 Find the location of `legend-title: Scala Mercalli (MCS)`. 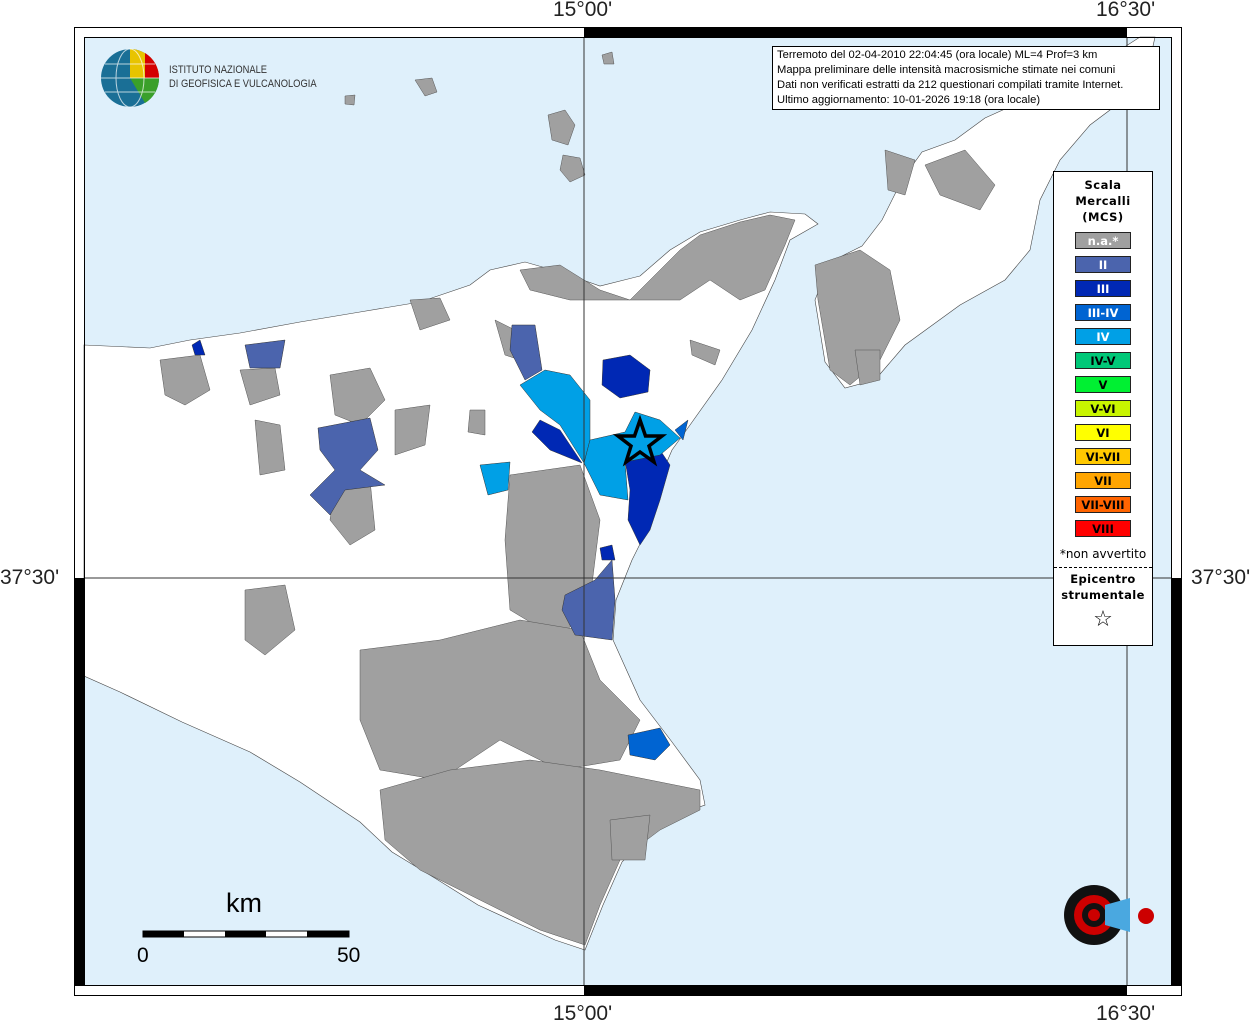

legend-title: Scala Mercalli (MCS) is located at coordinates (1103, 201).